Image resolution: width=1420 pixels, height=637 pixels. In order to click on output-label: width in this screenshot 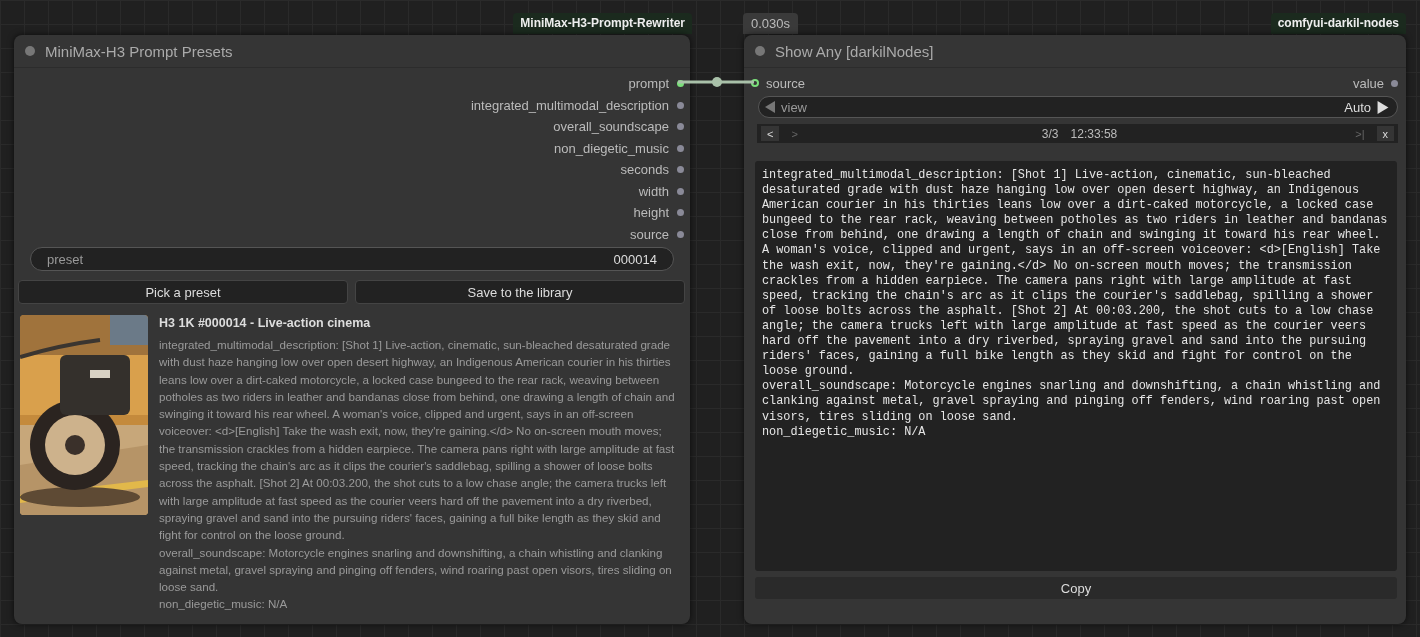, I will do `click(653, 191)`.